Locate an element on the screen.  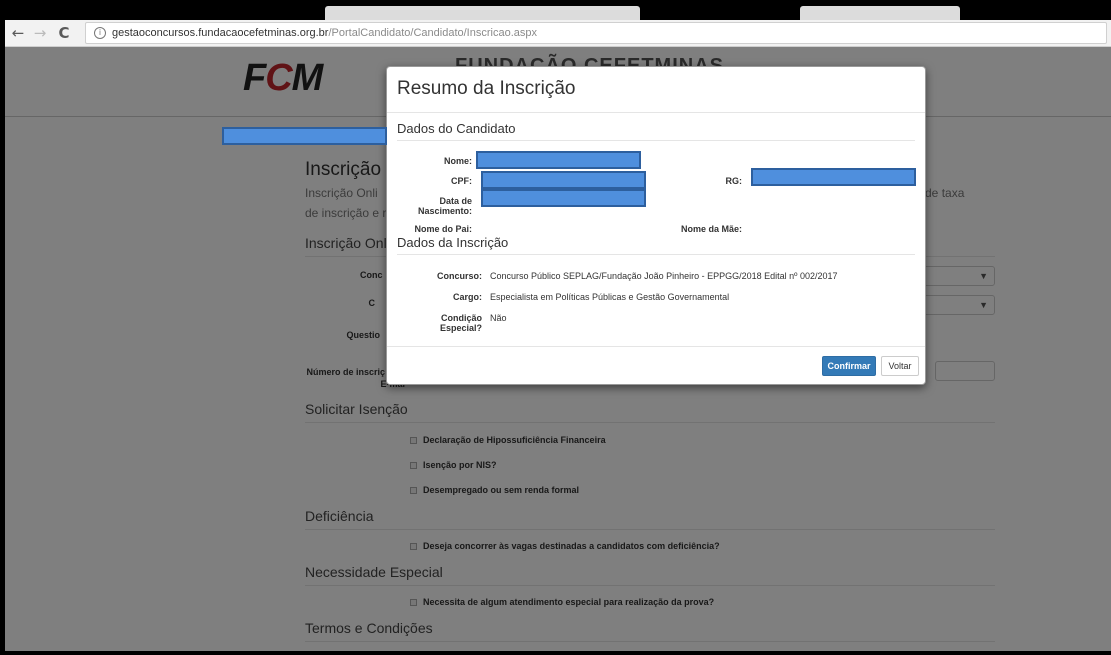
modal-header: Resumo da Inscrição is located at coordinates (656, 90).